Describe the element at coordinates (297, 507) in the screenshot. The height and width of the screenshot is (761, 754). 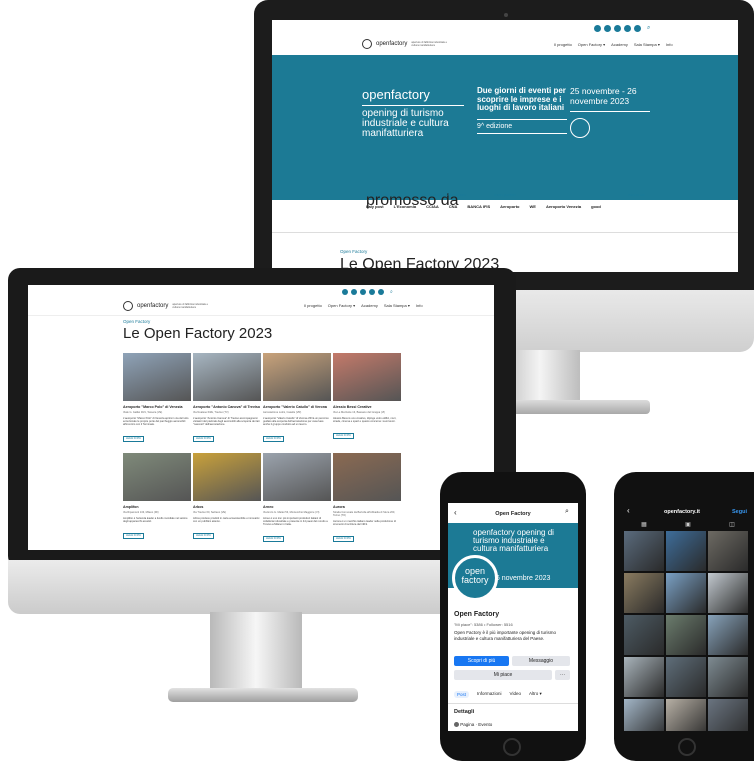
I see `factory-title: Arneo` at that location.